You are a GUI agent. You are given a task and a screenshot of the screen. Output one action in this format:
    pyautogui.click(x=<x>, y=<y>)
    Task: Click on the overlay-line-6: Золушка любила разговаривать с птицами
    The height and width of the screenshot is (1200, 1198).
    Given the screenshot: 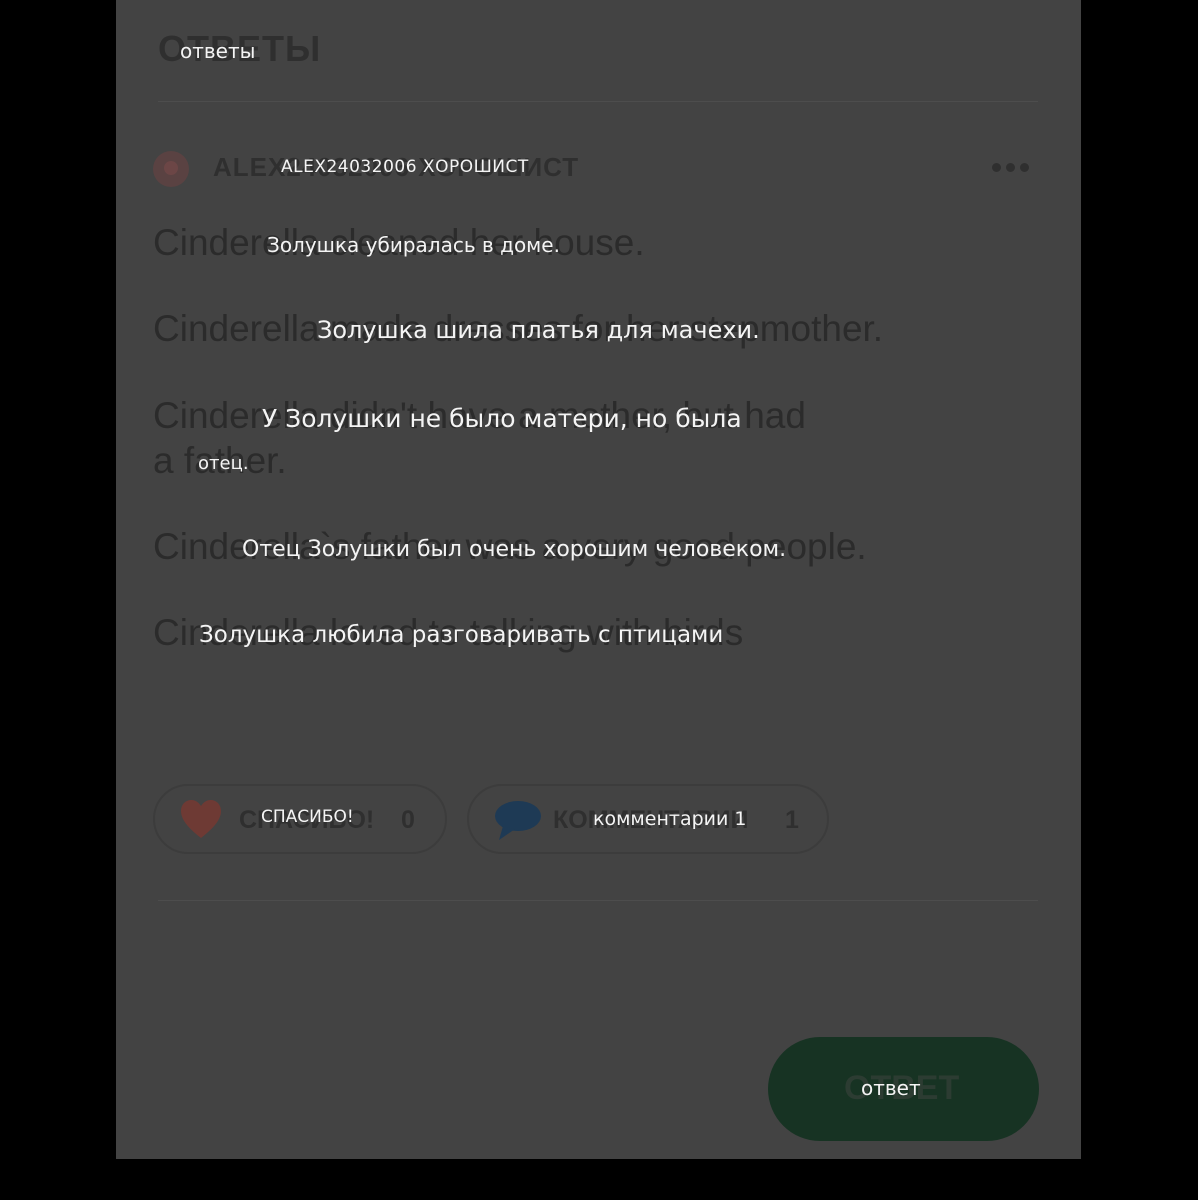 What is the action you would take?
    pyautogui.click(x=461, y=635)
    